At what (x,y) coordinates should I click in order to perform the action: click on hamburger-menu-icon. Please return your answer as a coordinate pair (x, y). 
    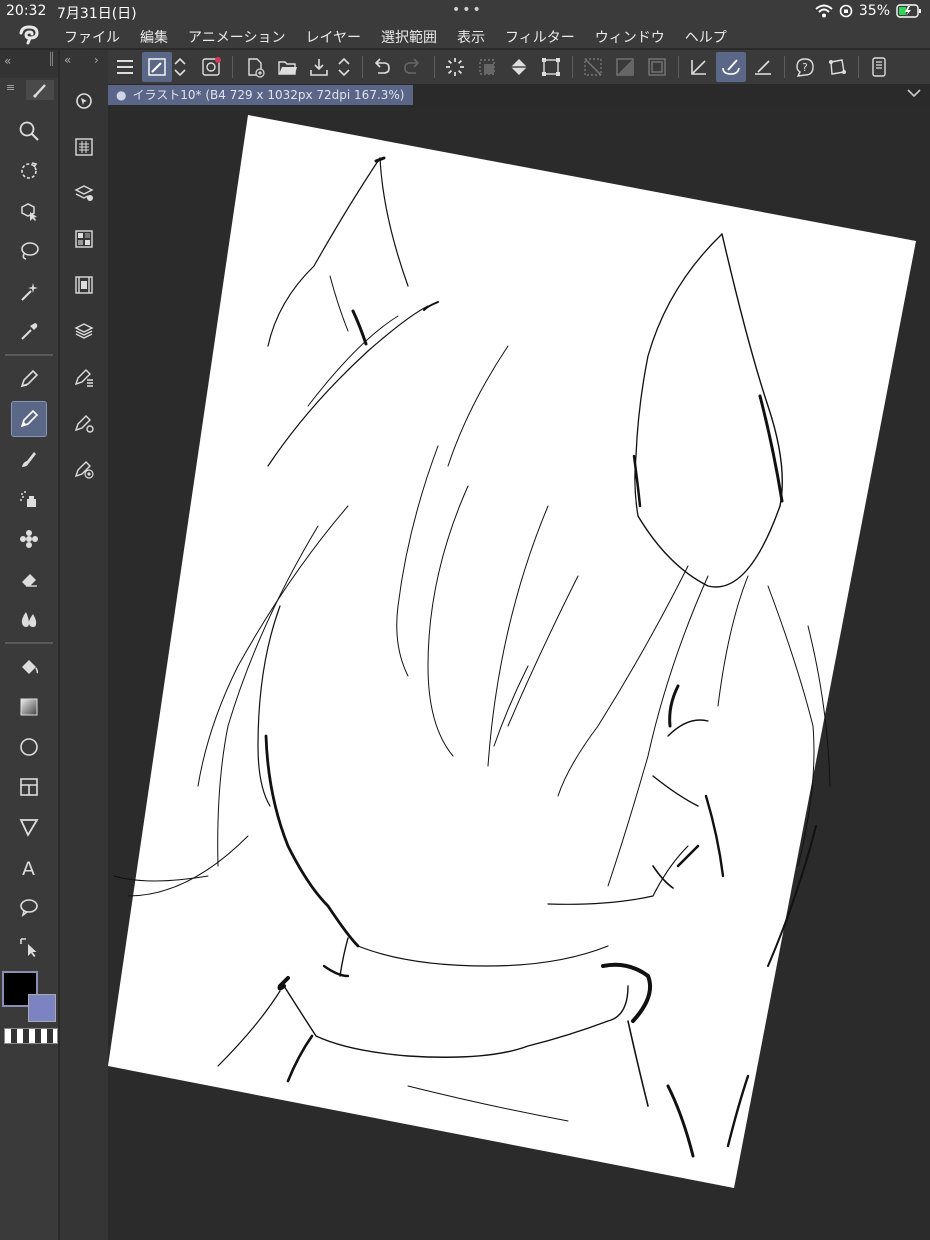
    Looking at the image, I should click on (125, 67).